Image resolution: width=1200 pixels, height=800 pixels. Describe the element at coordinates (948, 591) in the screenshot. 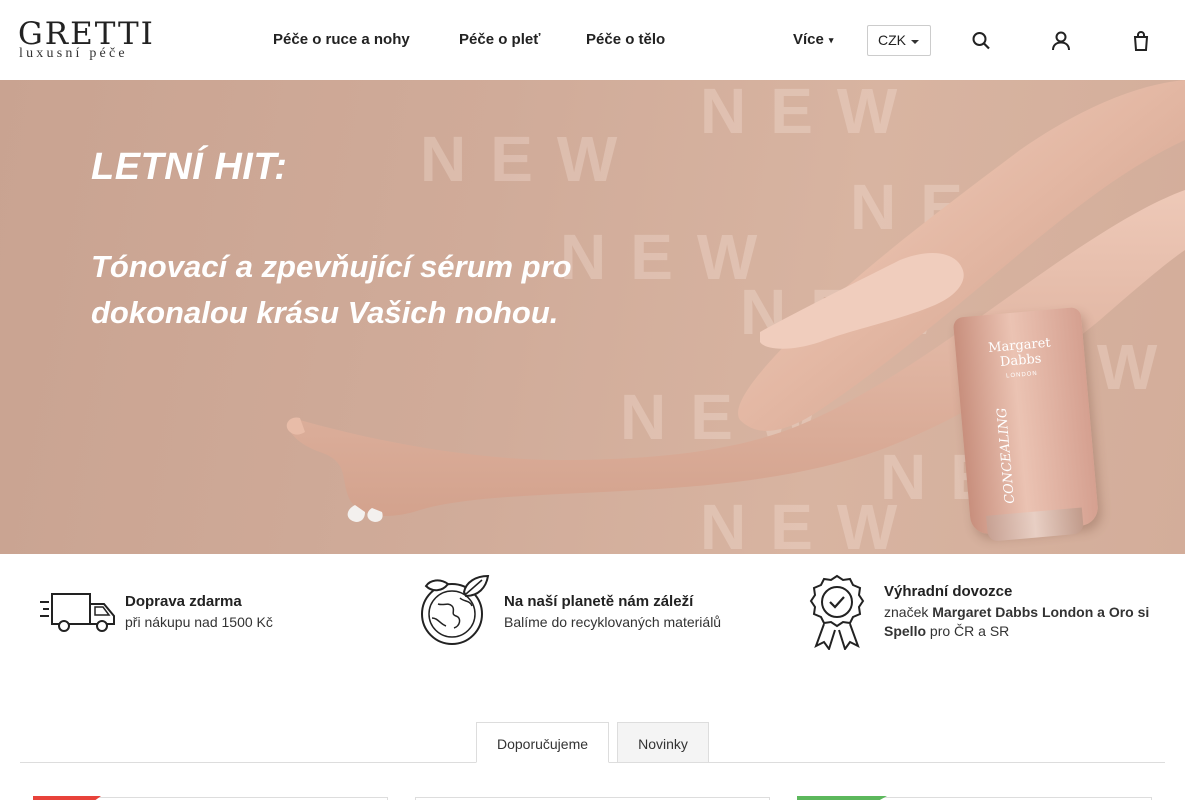

I see `benefit-title: Výhradní dovozce` at that location.